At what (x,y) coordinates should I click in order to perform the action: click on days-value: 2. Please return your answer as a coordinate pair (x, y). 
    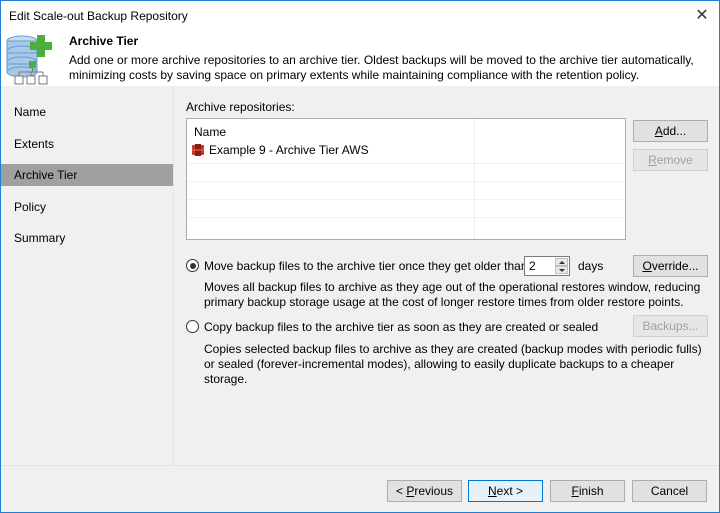
    Looking at the image, I should click on (532, 266).